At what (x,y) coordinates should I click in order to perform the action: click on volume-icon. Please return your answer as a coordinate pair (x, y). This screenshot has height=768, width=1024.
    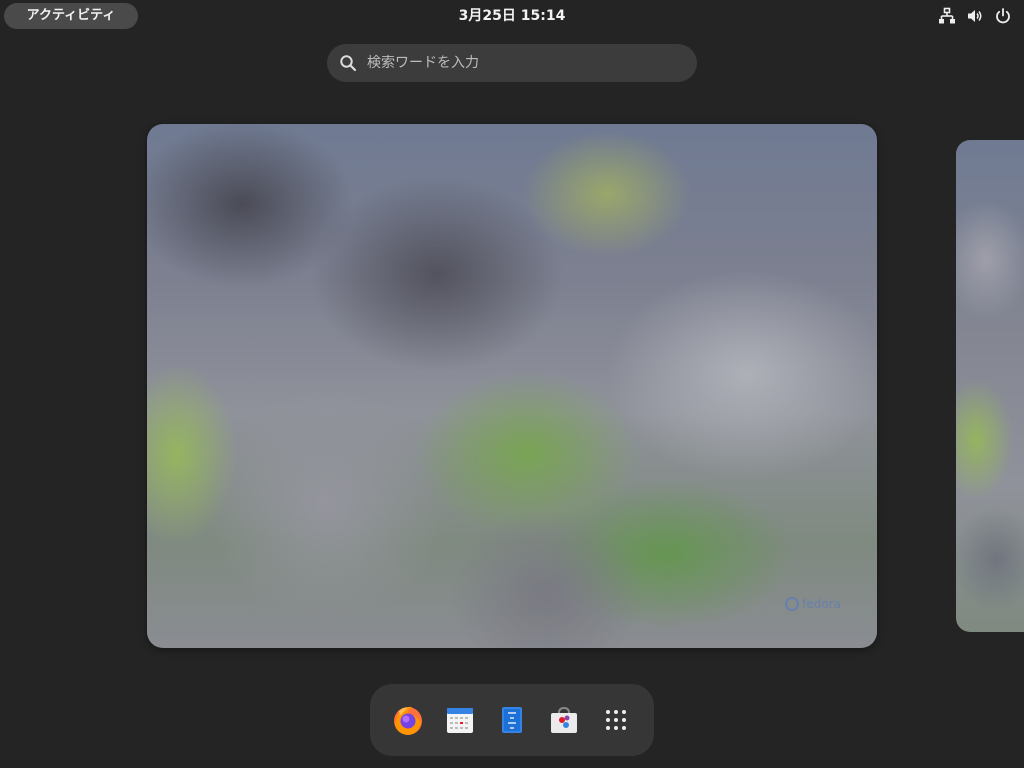
    Looking at the image, I should click on (975, 16).